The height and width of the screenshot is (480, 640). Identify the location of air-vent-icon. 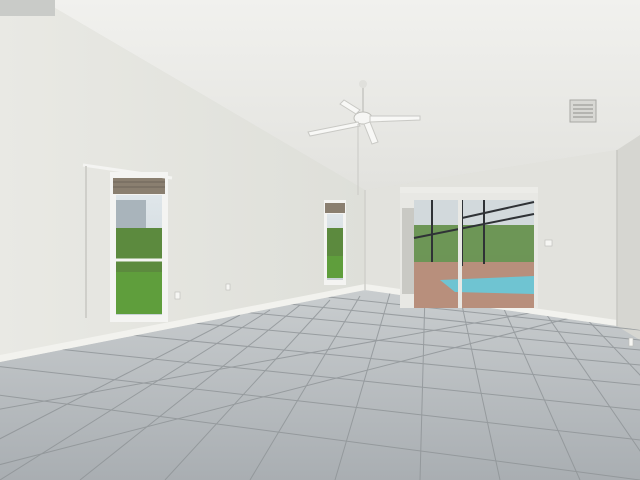
(583, 111).